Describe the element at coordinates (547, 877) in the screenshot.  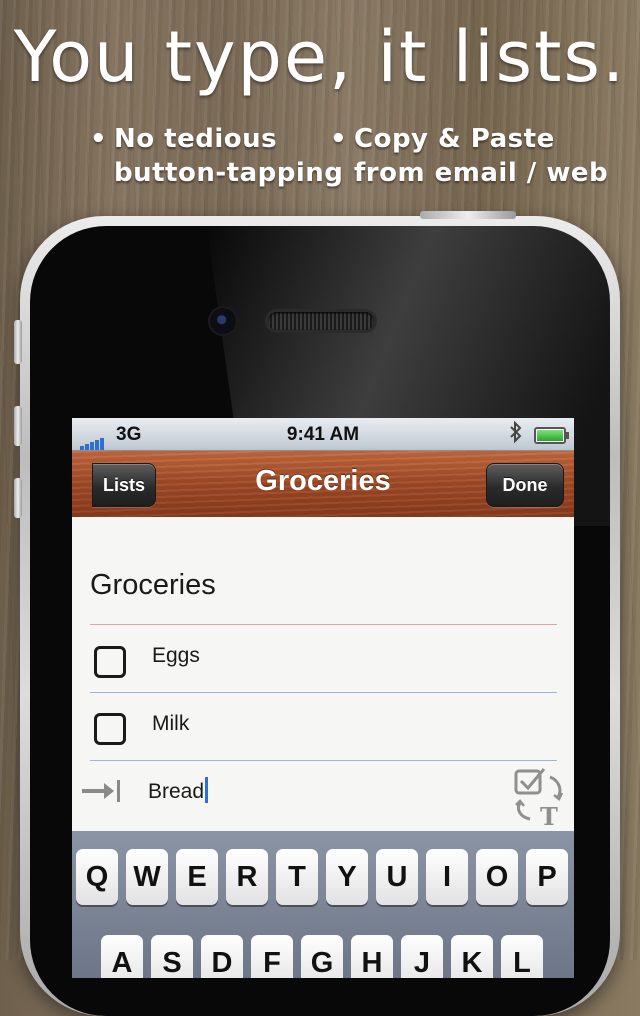
I see `key-p: P` at that location.